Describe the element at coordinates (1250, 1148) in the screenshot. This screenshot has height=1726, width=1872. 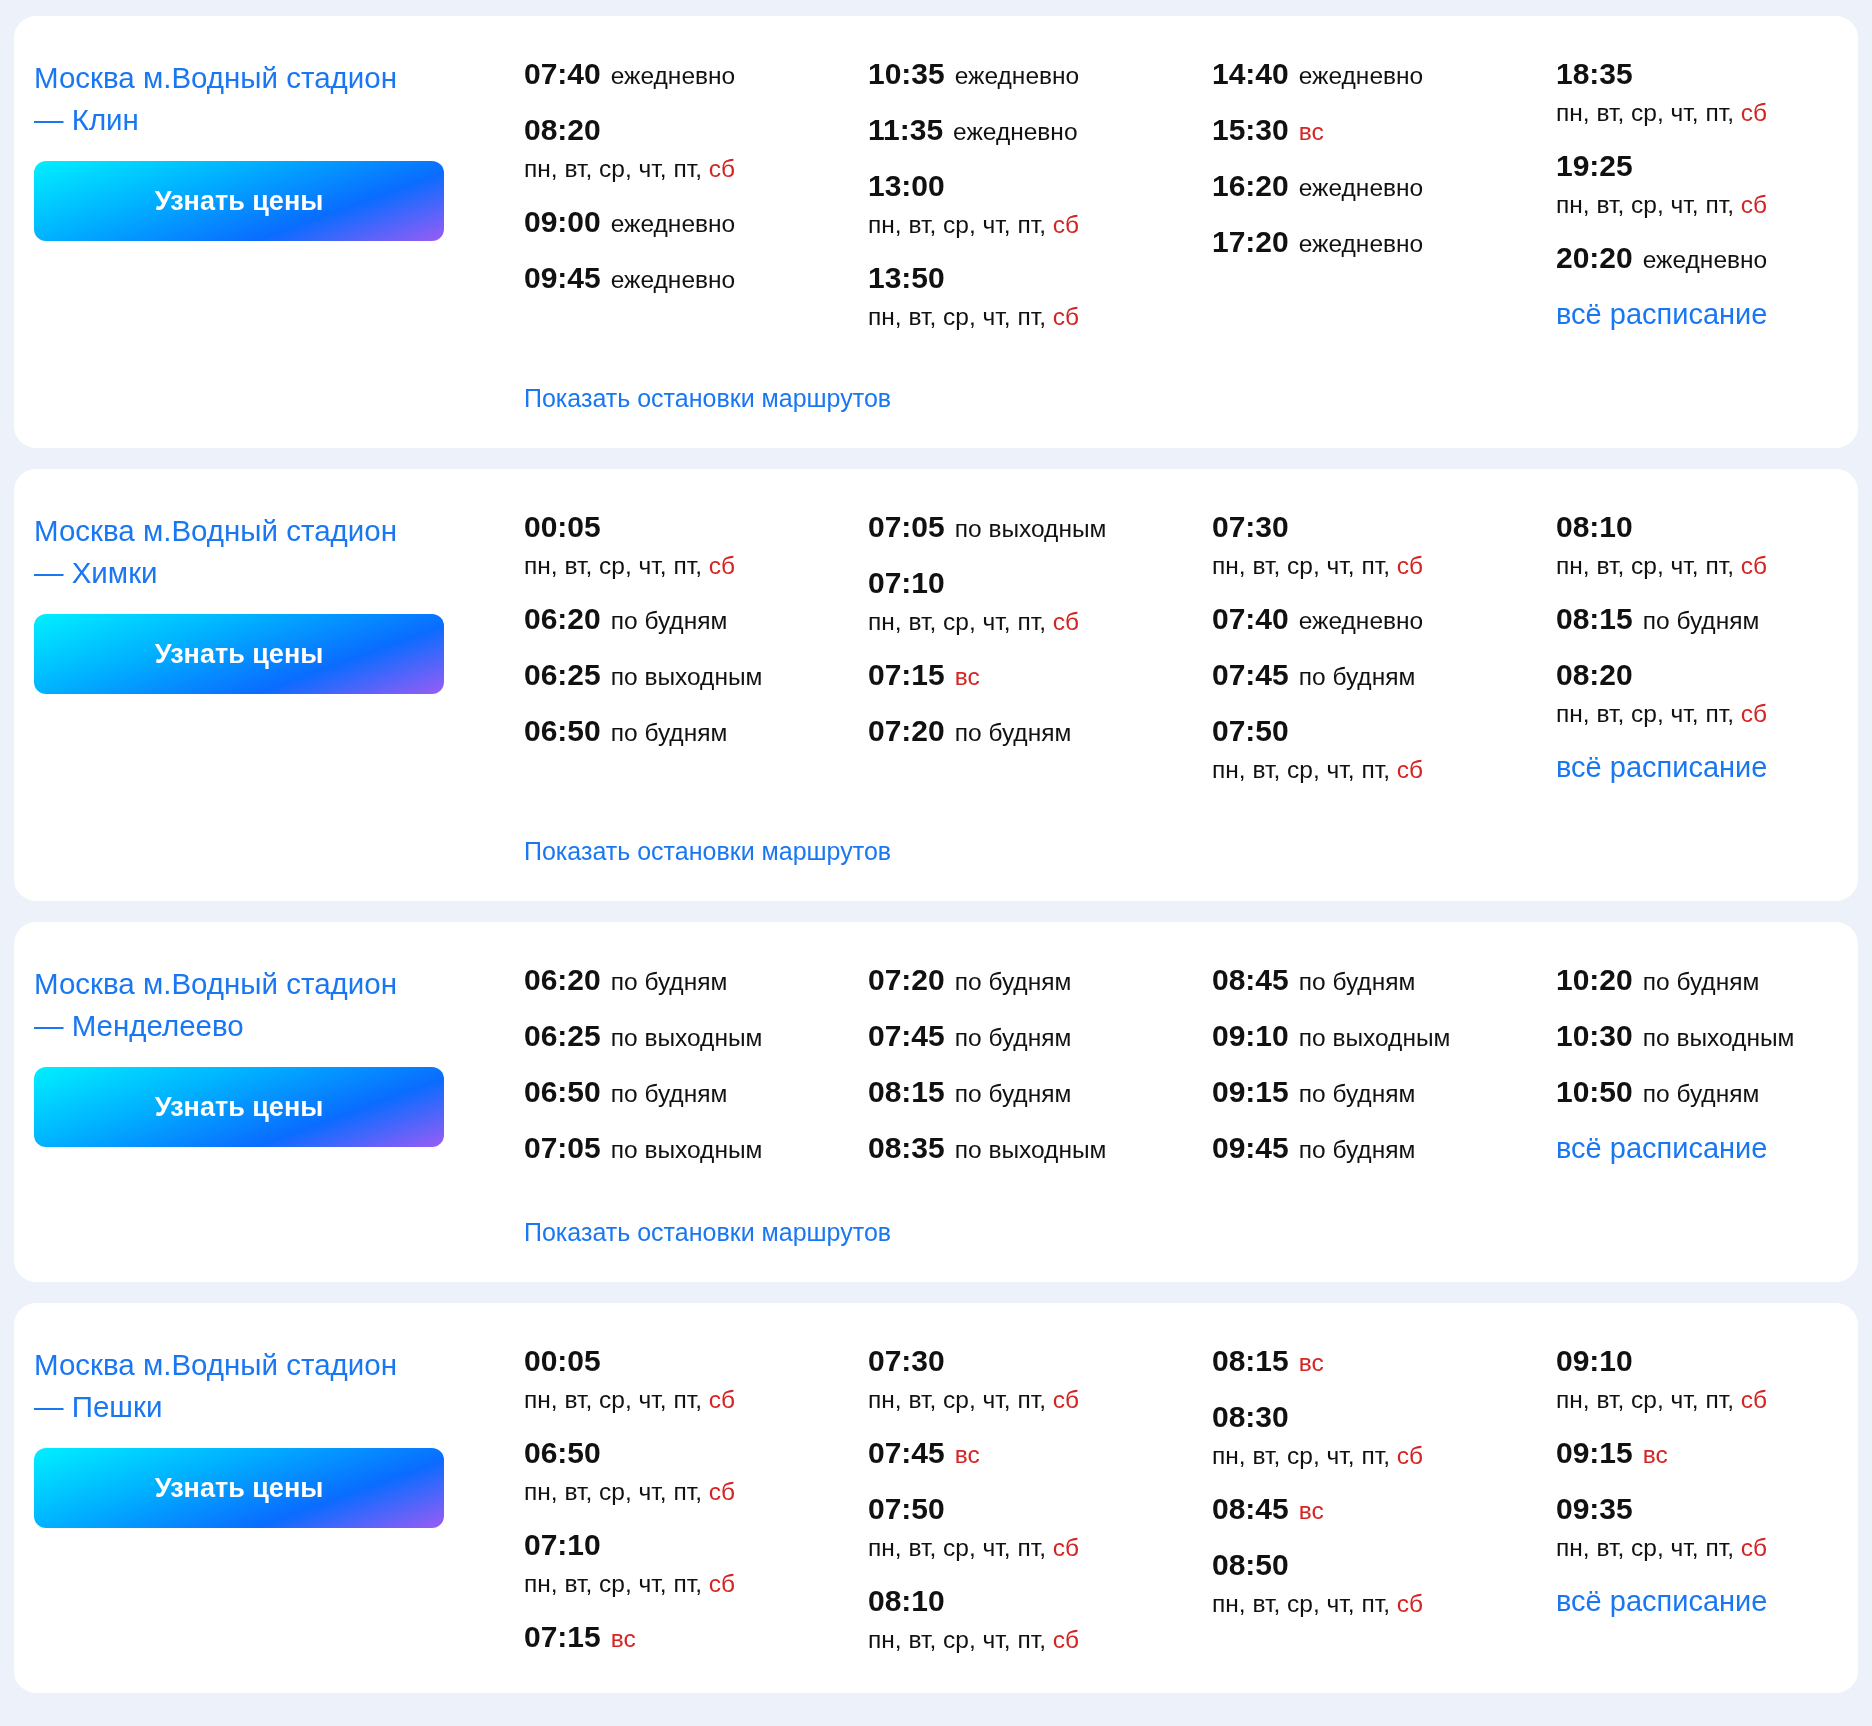
I see `departure-time: 09:45` at that location.